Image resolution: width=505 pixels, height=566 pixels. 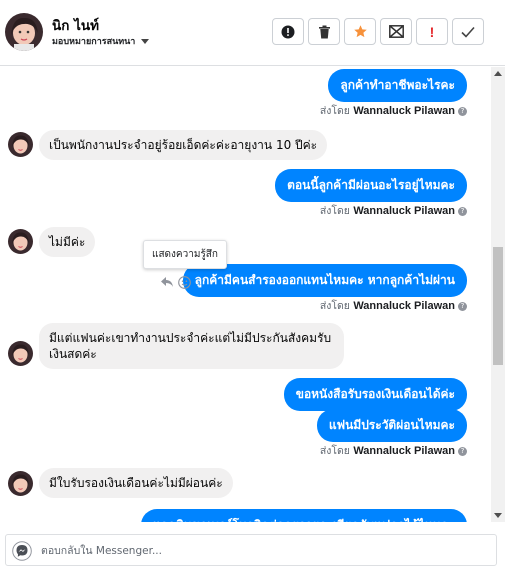 I want to click on message-outgoing: แฟนมีประวัติผ่อนไหมคะ, so click(x=391, y=425).